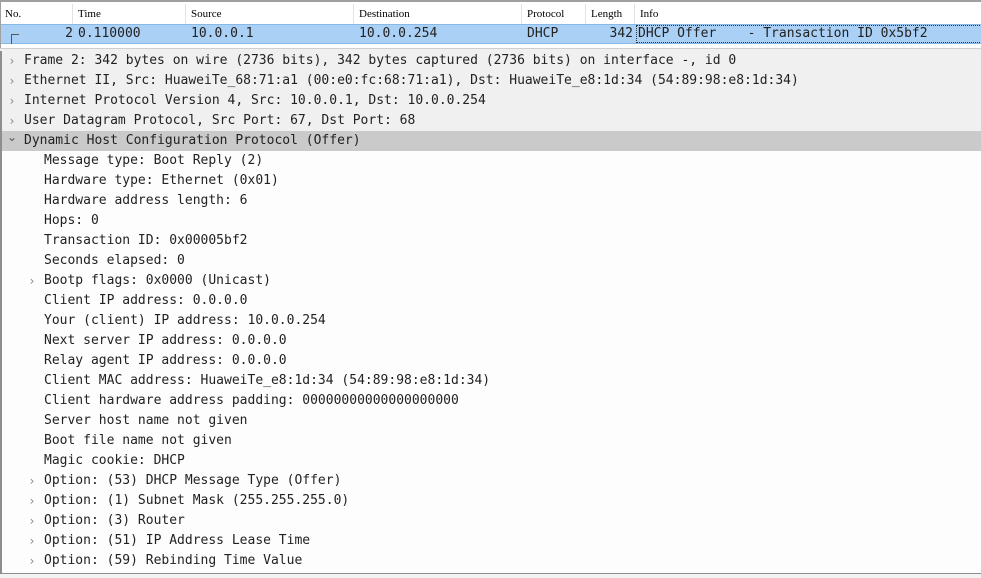  Describe the element at coordinates (12, 137) in the screenshot. I see `chevron-down-icon: ⌄` at that location.